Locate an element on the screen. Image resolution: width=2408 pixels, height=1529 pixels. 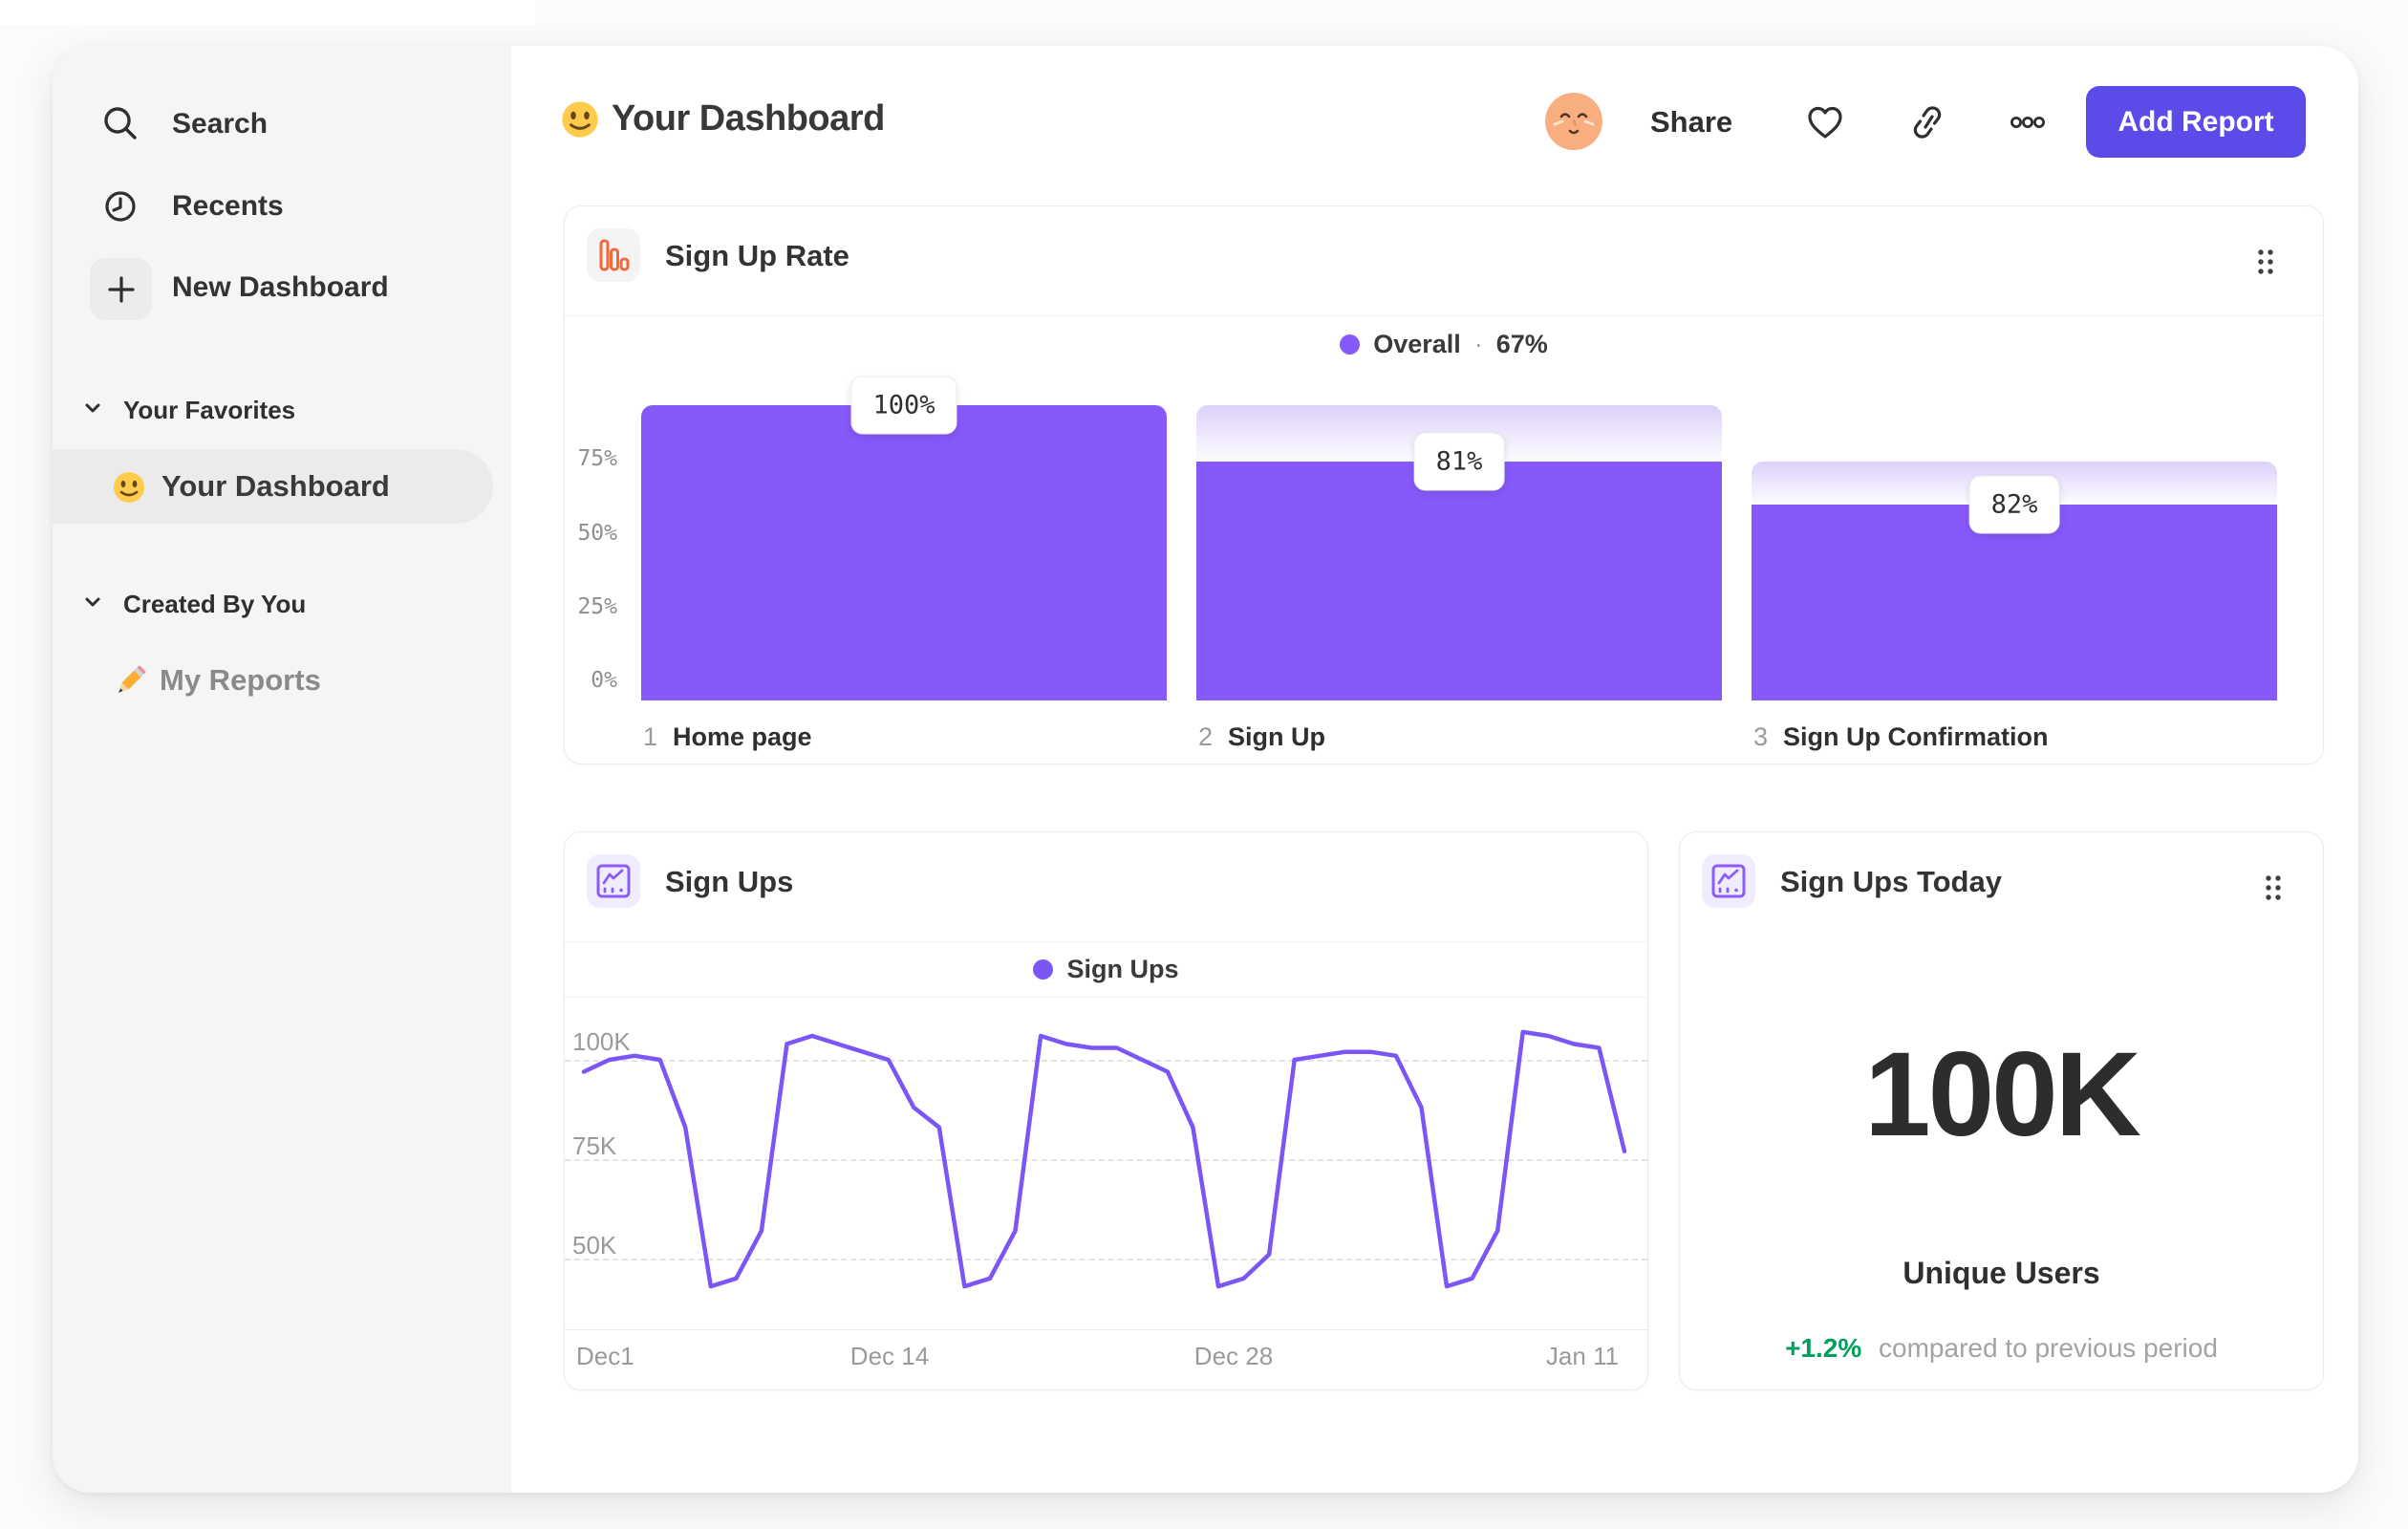
card-header: Sign Ups Today is located at coordinates (2001, 887).